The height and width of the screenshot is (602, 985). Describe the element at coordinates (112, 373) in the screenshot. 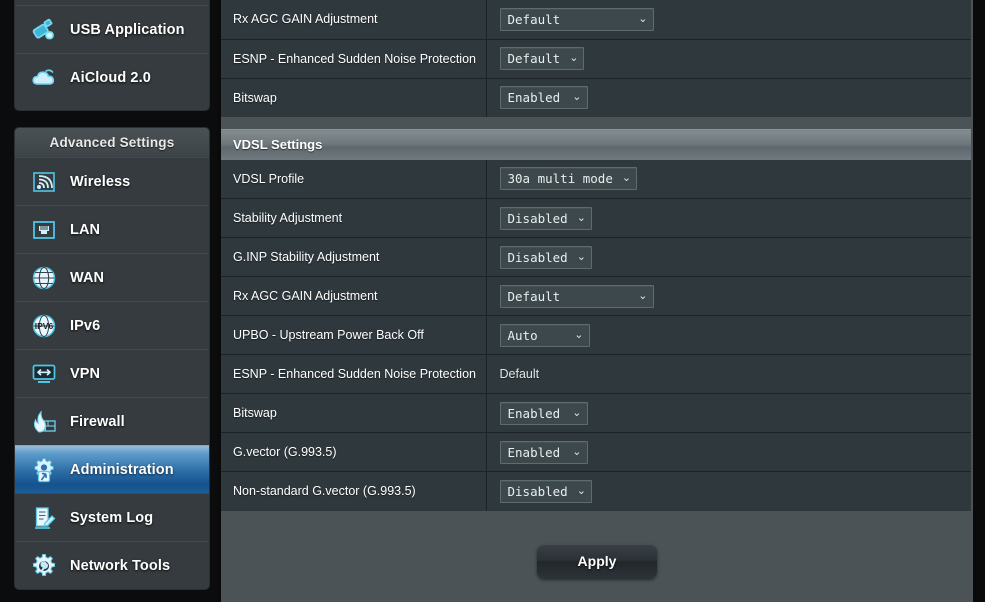

I see `sidebar-item-vpn: VPN` at that location.